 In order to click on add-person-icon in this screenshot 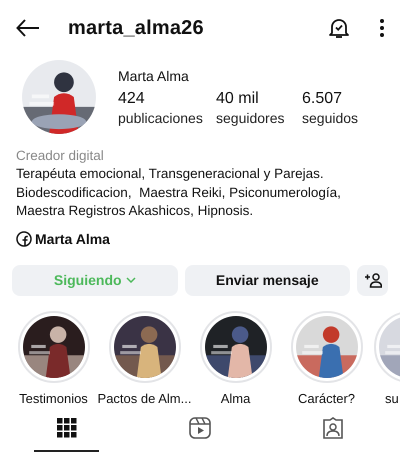, I will do `click(373, 280)`.